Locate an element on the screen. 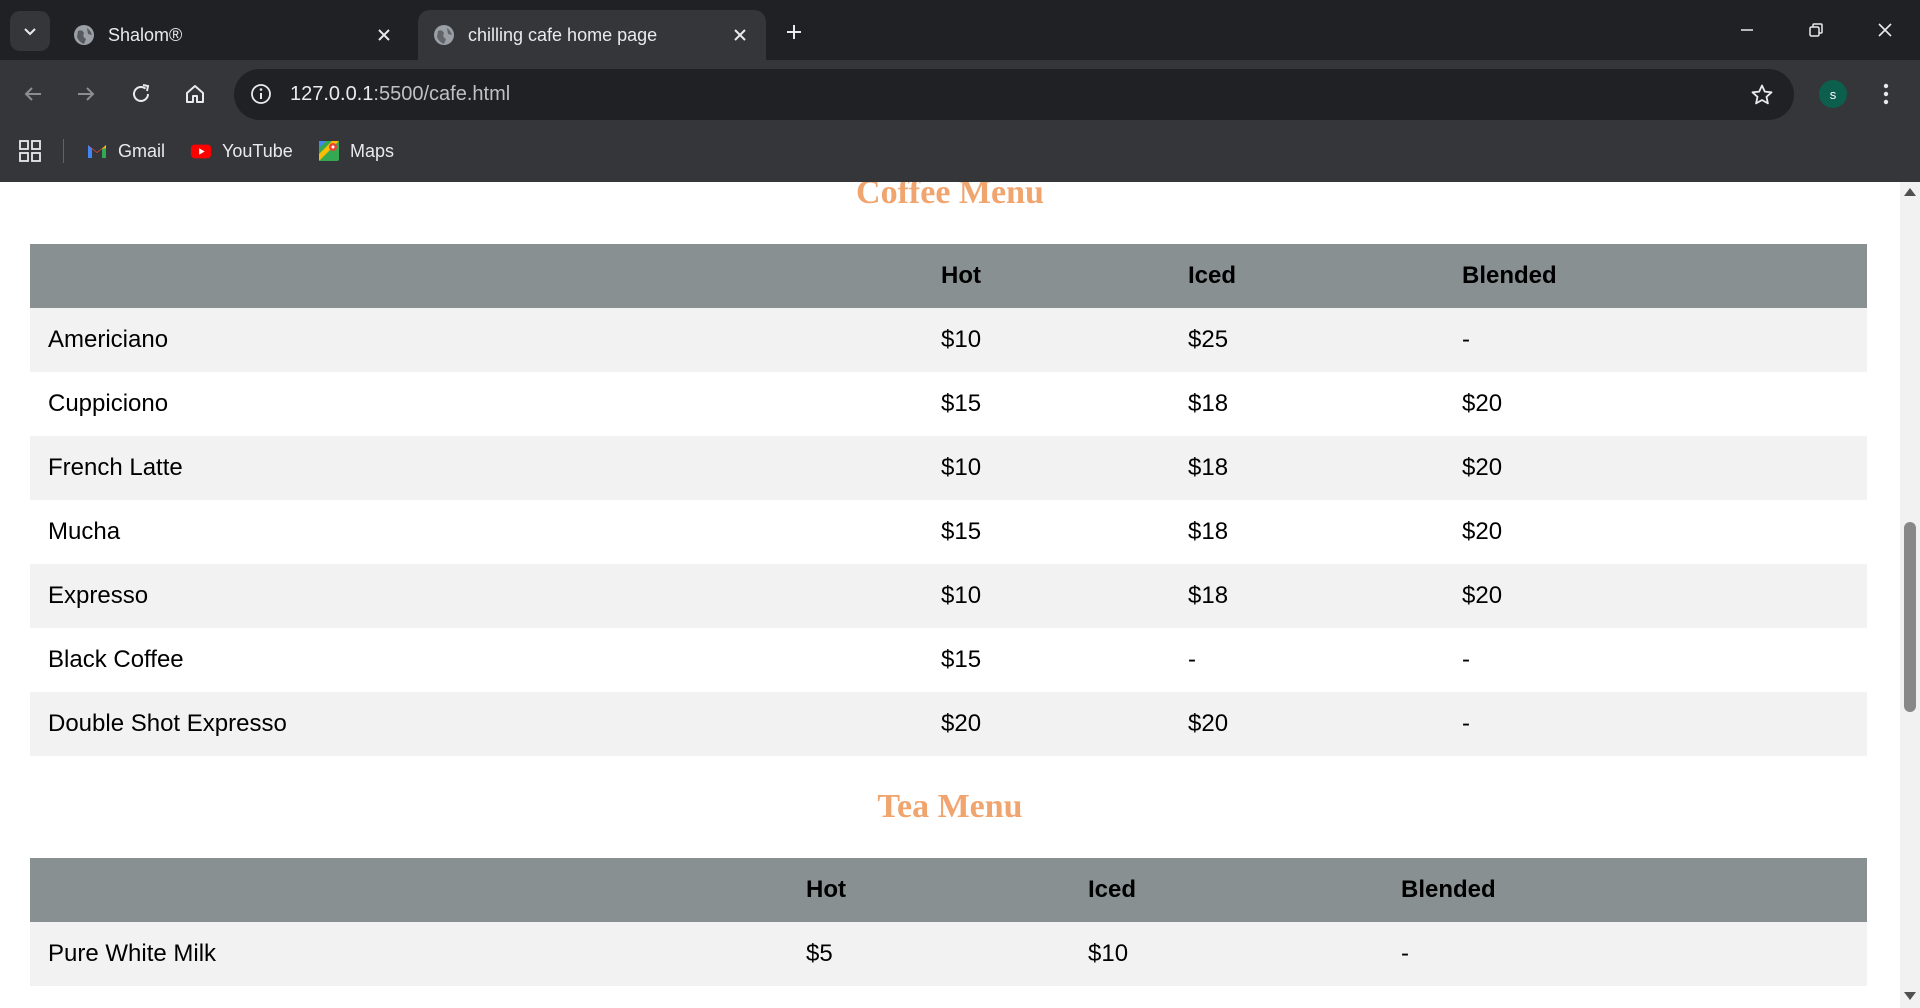 The width and height of the screenshot is (1920, 1008). coffee-menu-title: Coffee Menu is located at coordinates (950, 196).